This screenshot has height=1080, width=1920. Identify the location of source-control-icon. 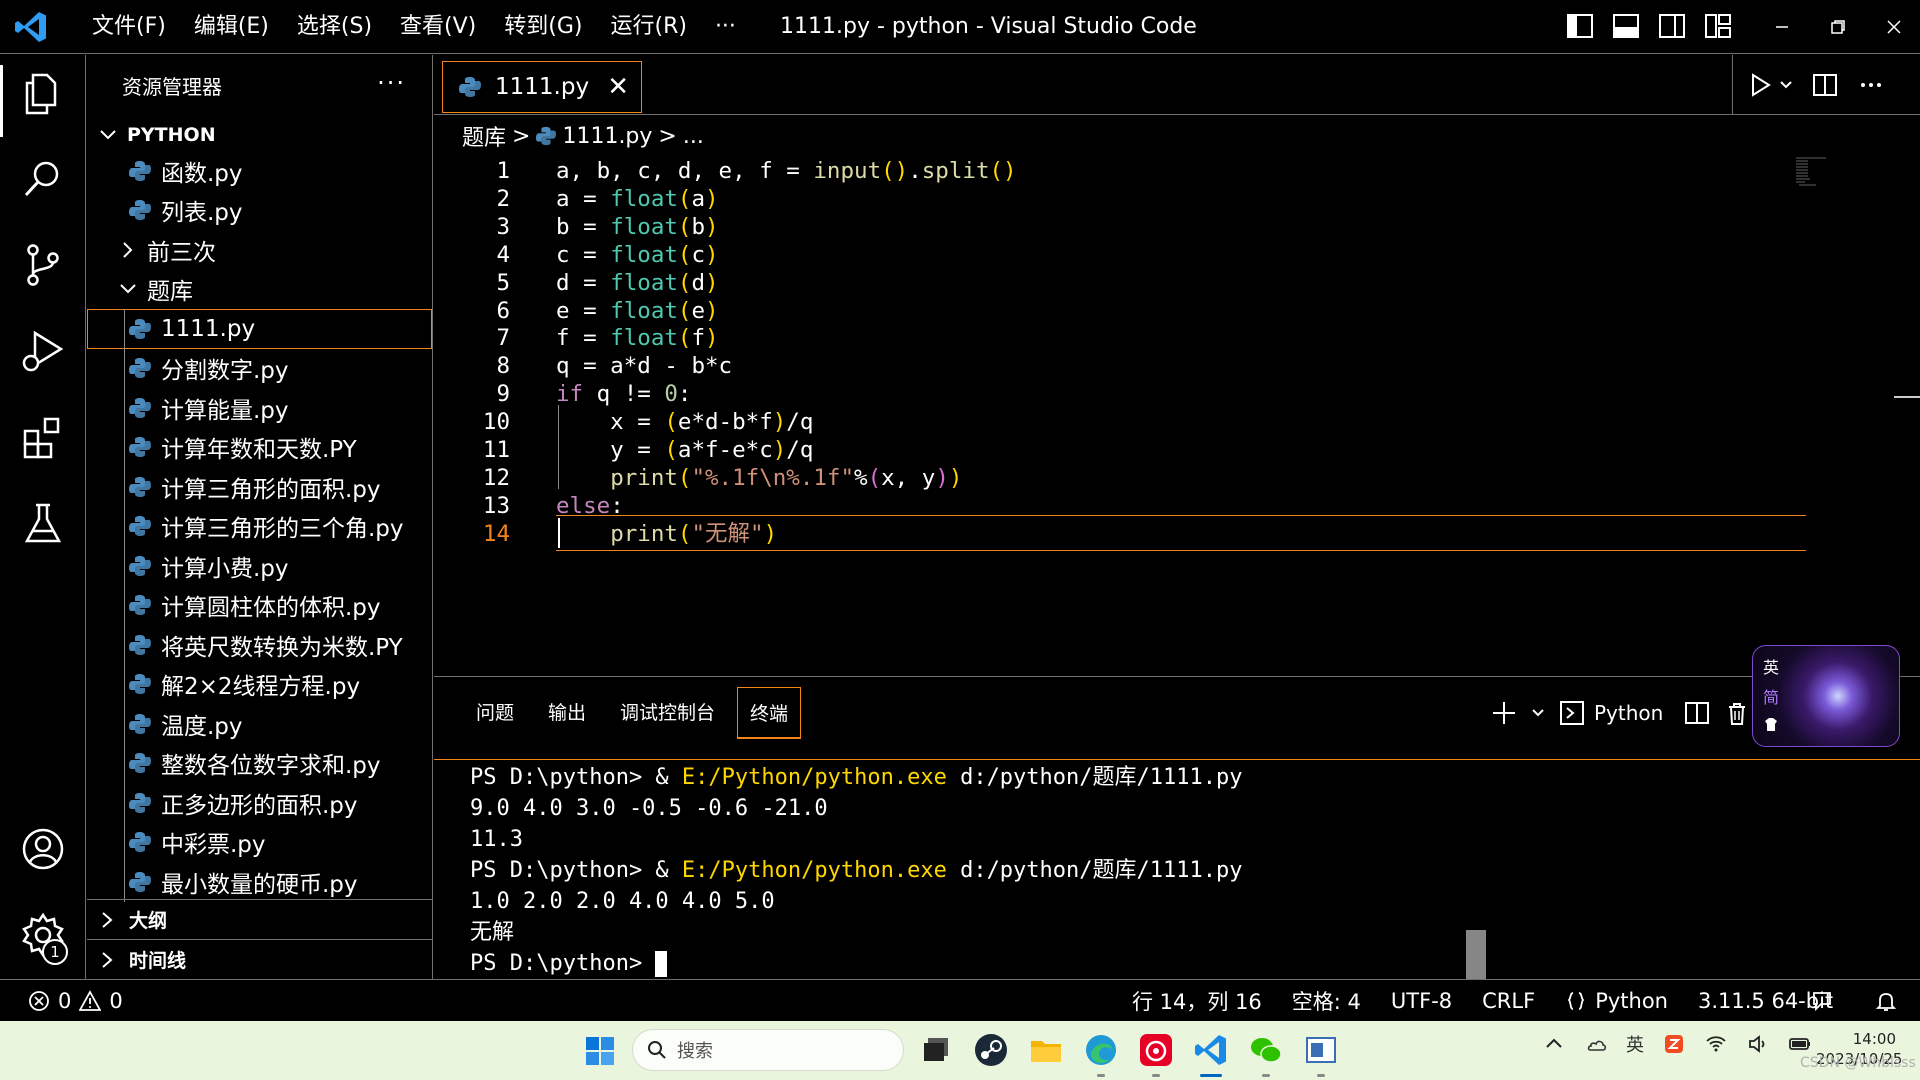
(43, 265).